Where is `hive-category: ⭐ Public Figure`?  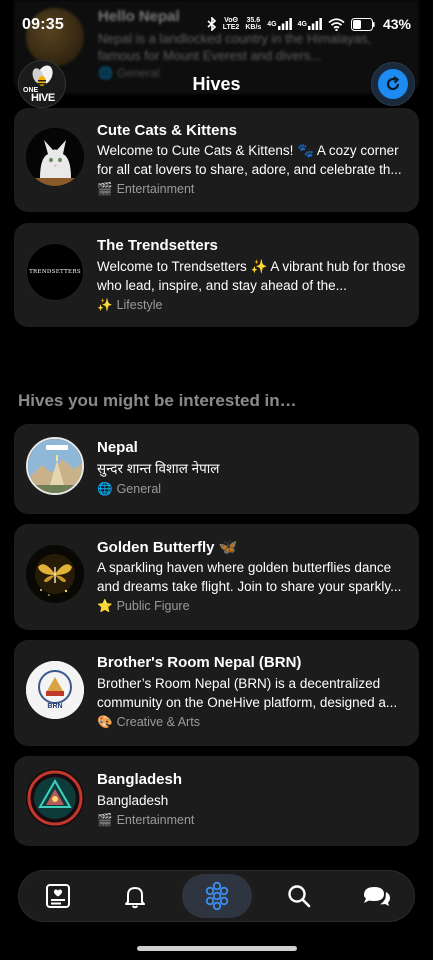
hive-category: ⭐ Public Figure is located at coordinates (143, 606).